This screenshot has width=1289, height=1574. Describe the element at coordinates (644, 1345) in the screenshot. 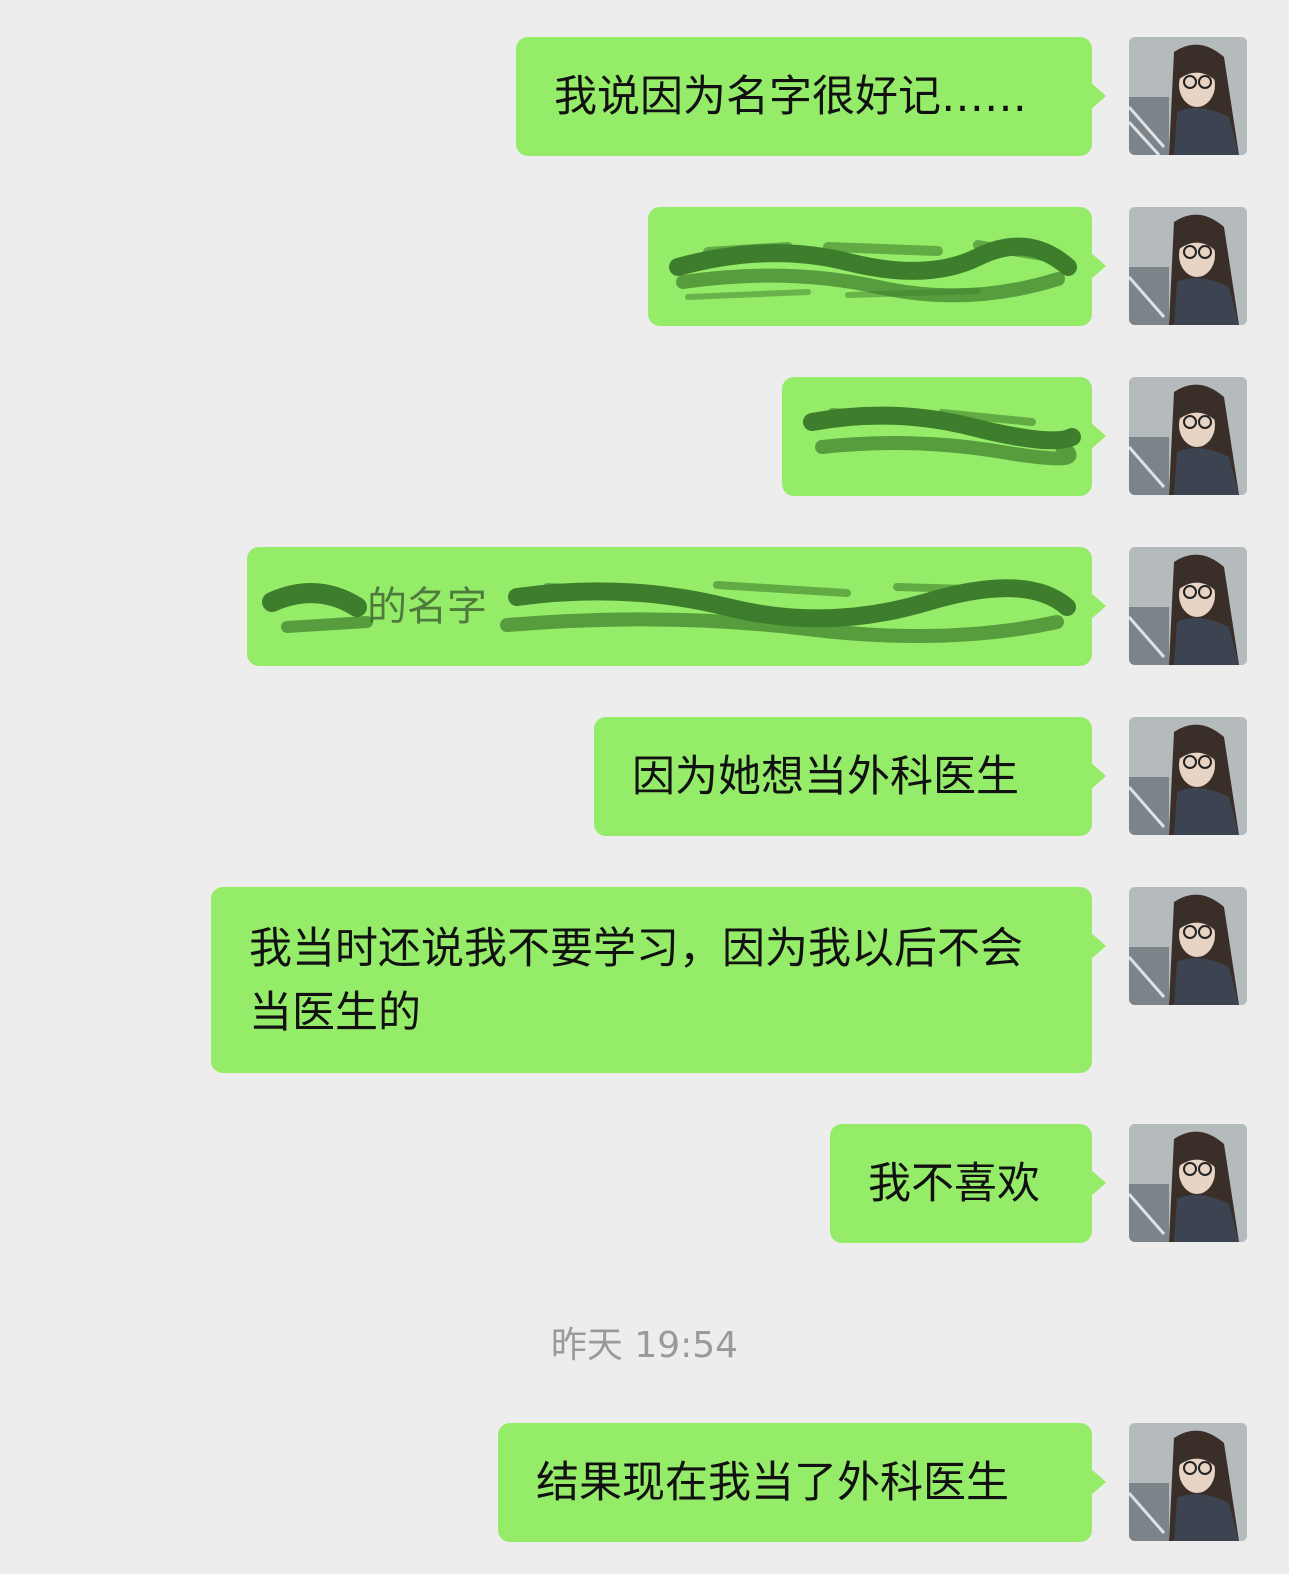

I see `message-timestamp: 昨天 19:54` at that location.